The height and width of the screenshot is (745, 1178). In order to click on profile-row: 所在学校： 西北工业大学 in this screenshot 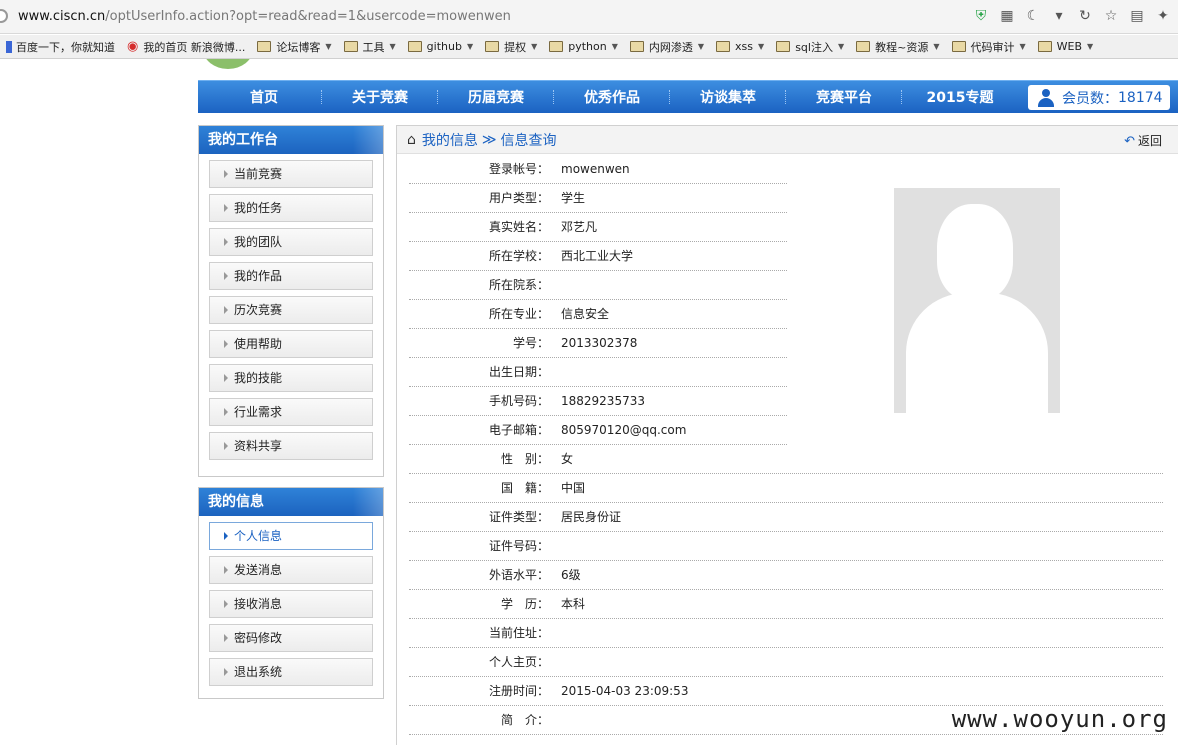, I will do `click(598, 256)`.